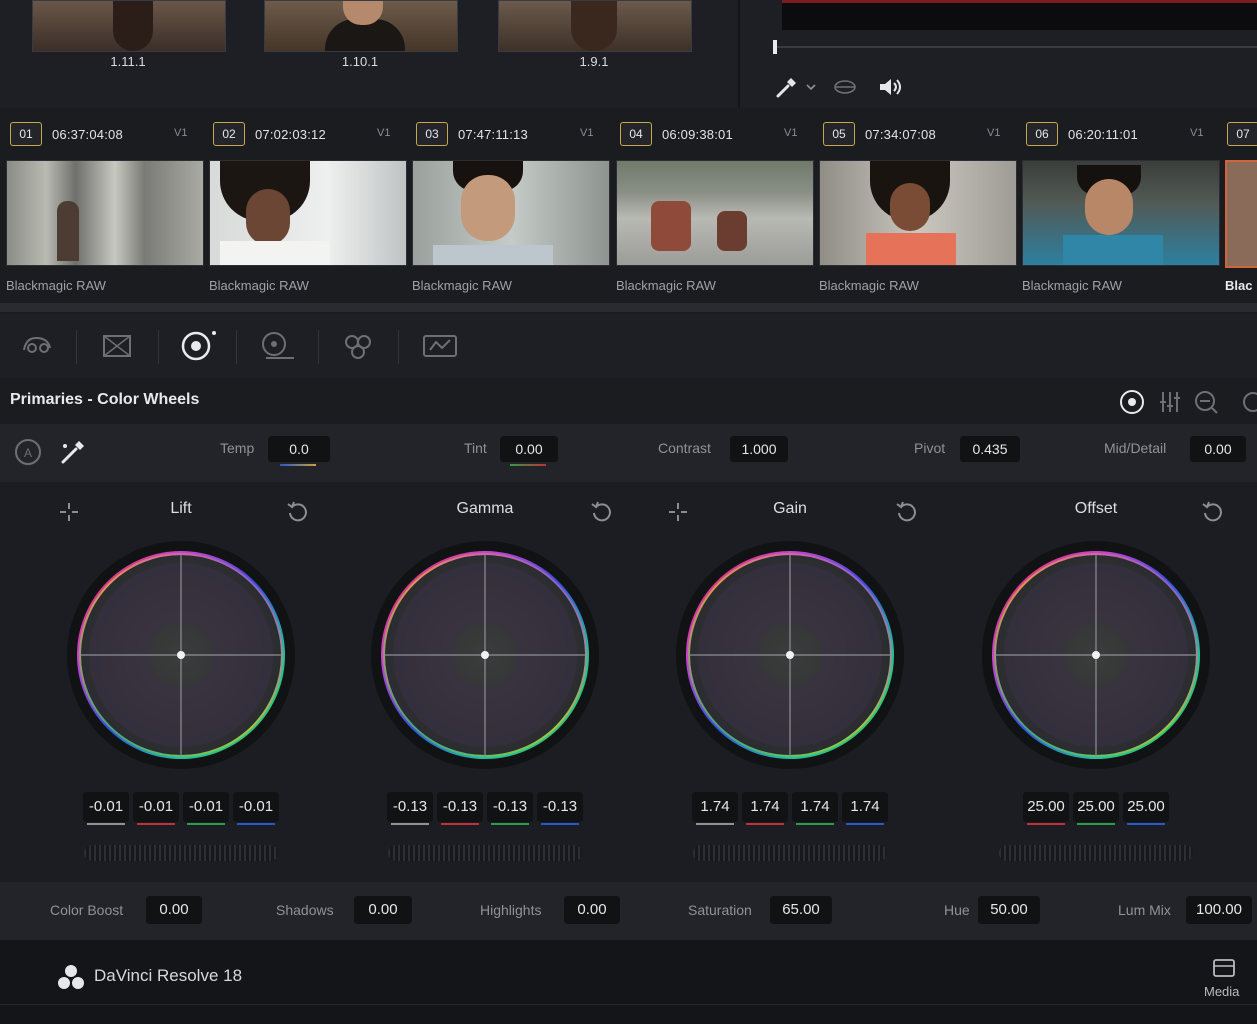 This screenshot has width=1257, height=1024. What do you see at coordinates (1096, 655) in the screenshot?
I see `color-wheel-offset` at bounding box center [1096, 655].